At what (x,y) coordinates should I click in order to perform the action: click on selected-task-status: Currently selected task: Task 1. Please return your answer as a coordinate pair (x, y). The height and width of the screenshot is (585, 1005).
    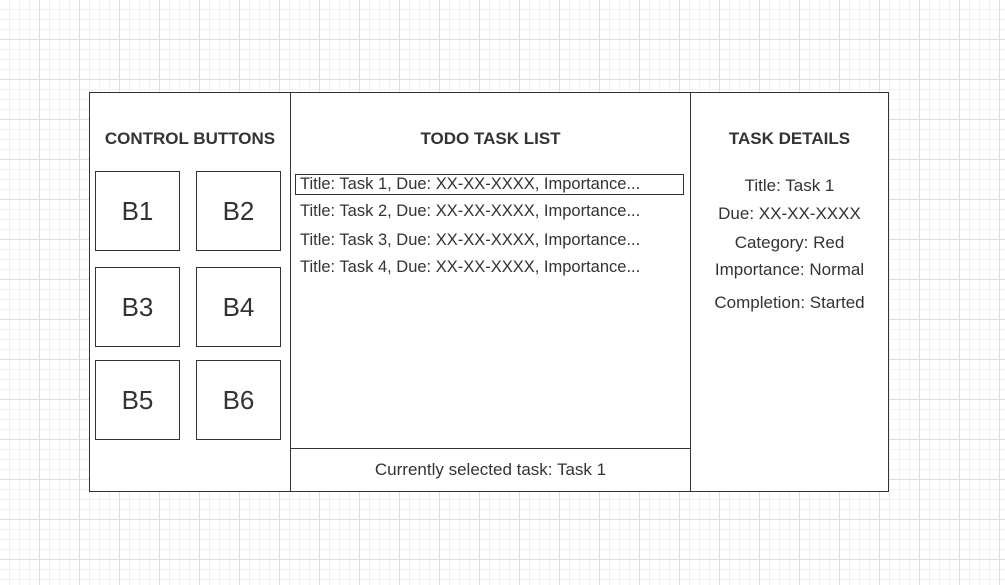
    Looking at the image, I should click on (490, 469).